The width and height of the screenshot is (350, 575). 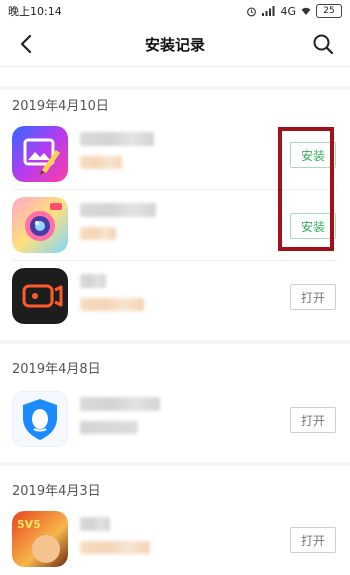 I want to click on page-title: 安装记录, so click(x=174, y=44).